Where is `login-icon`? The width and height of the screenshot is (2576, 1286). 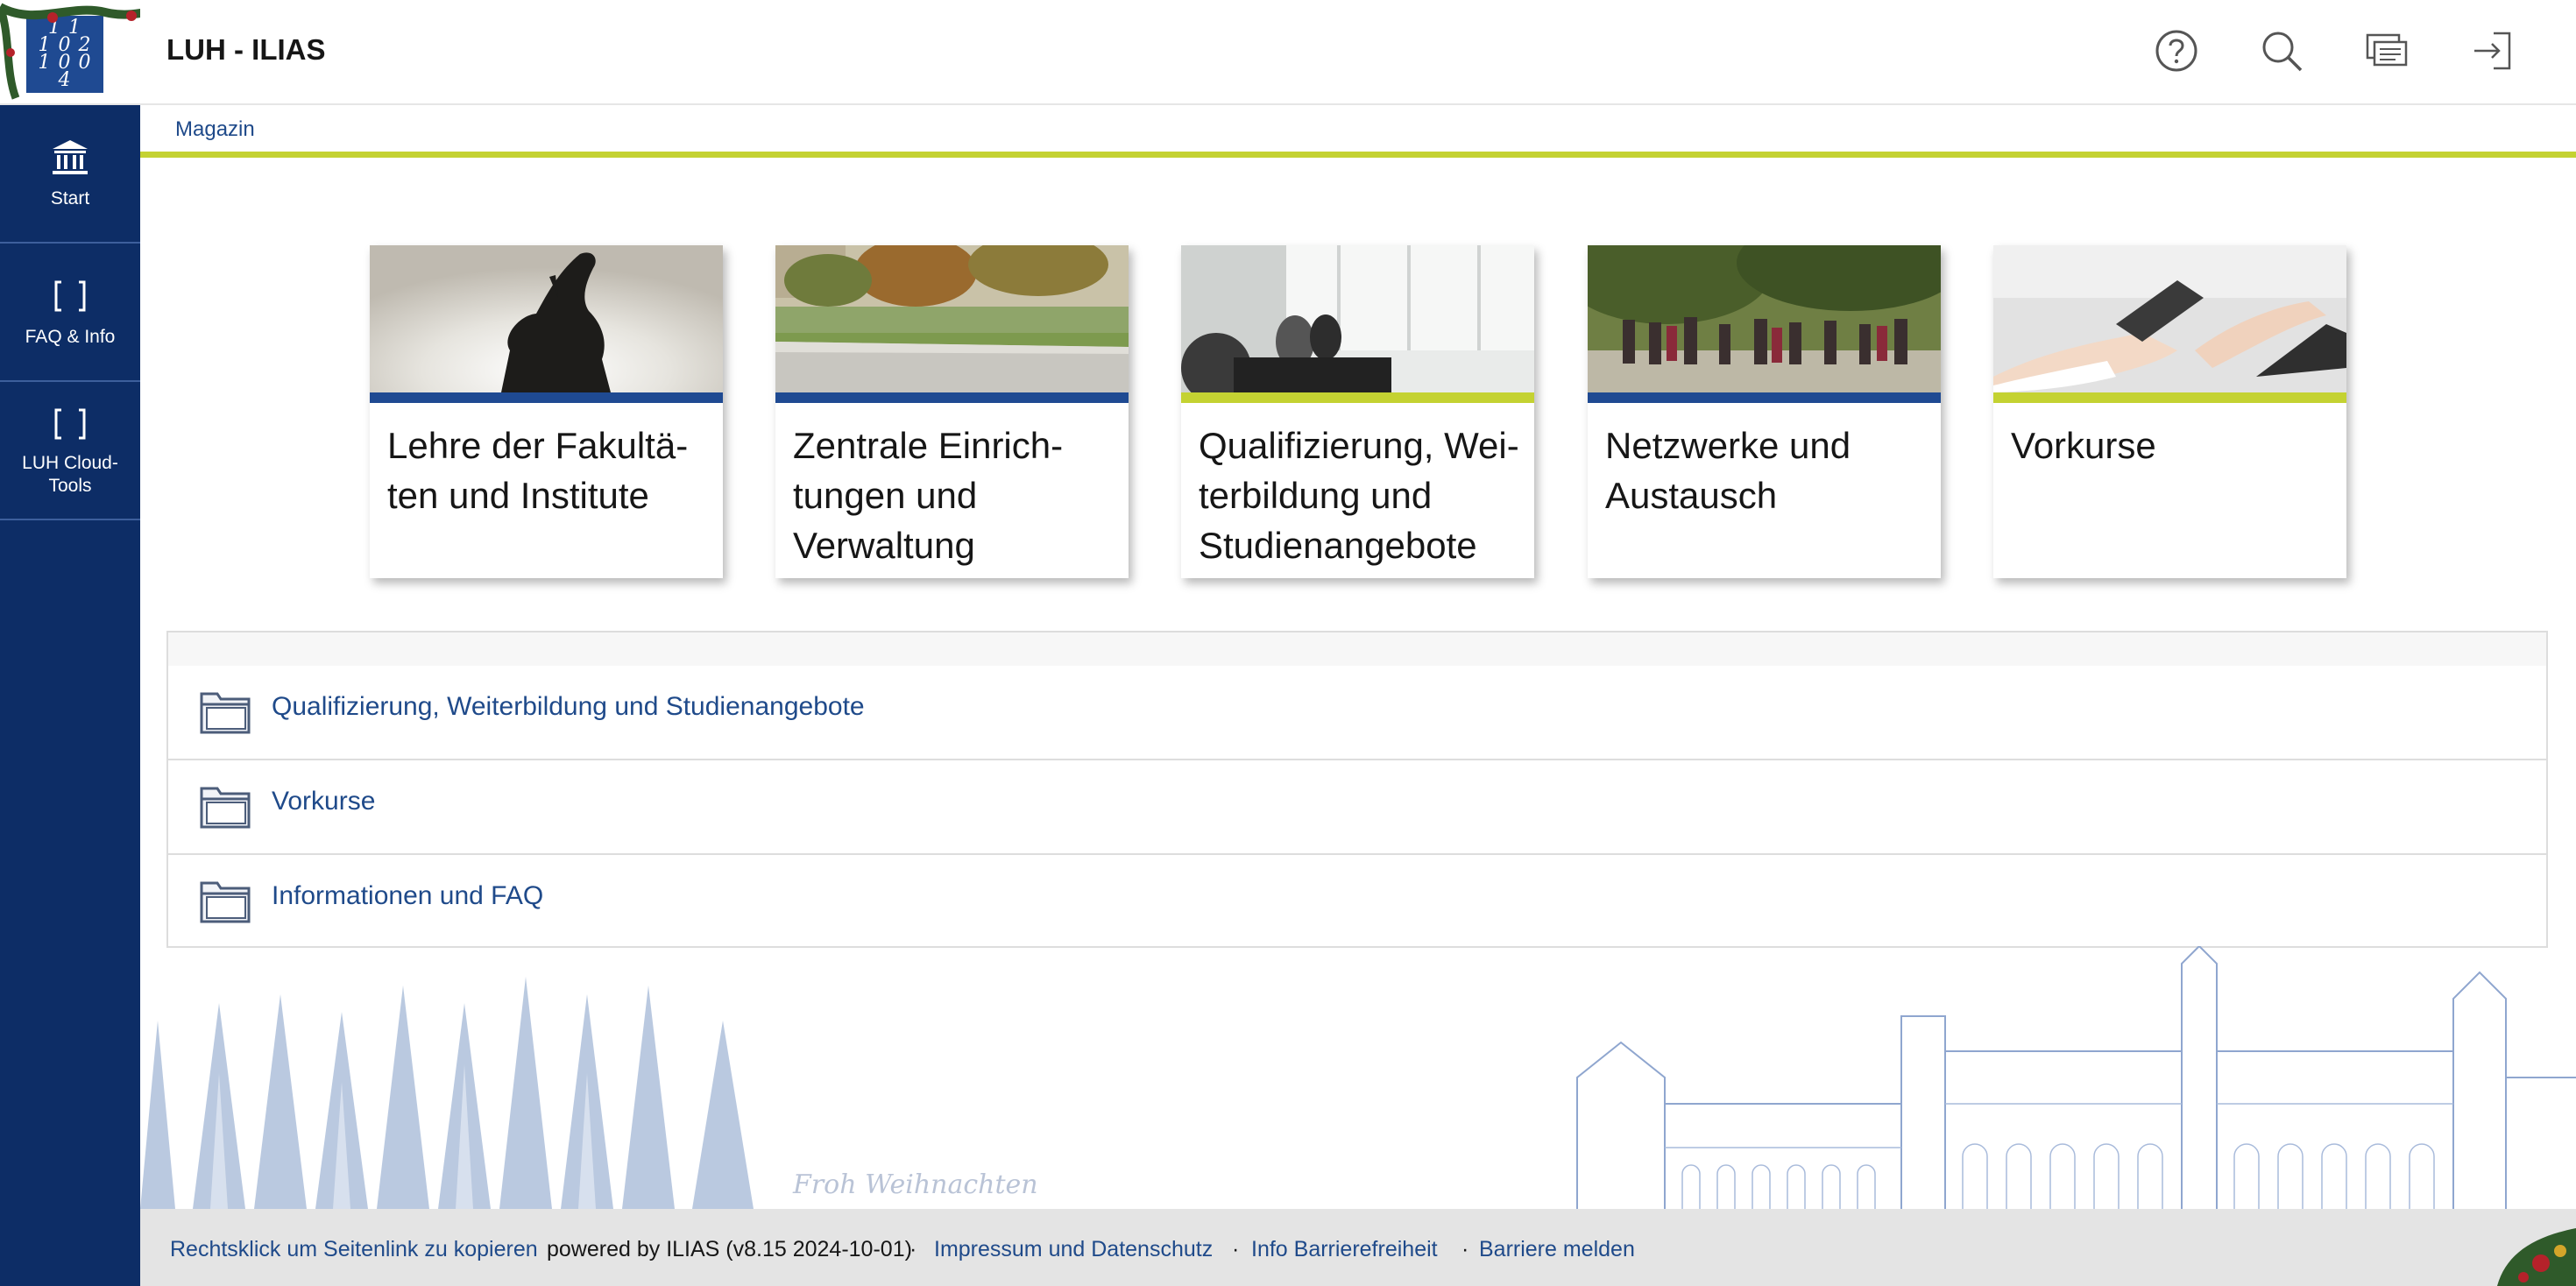 login-icon is located at coordinates (2492, 51).